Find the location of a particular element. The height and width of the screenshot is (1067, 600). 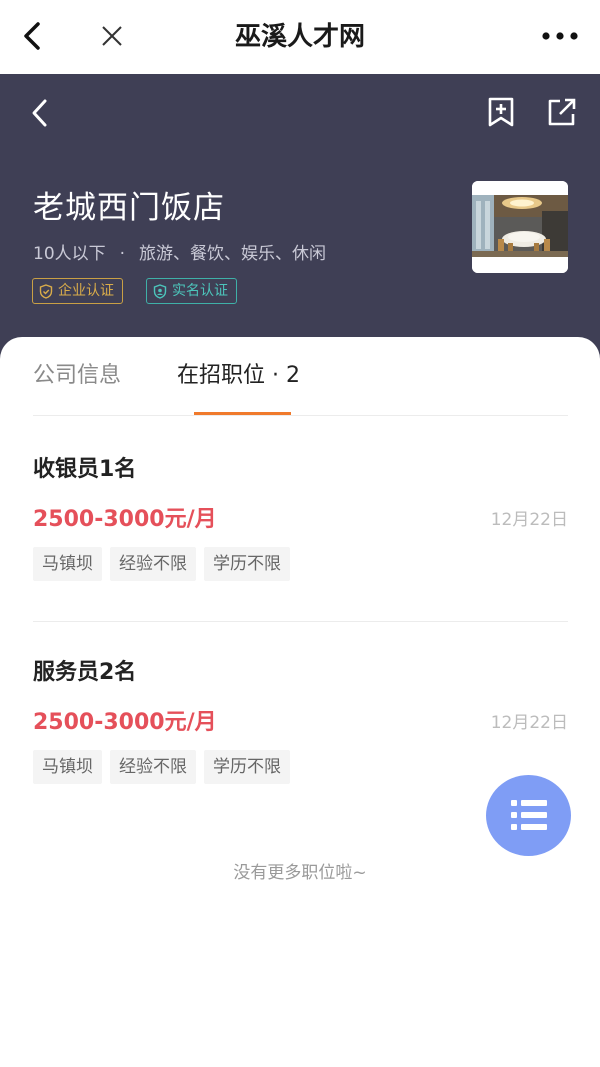

company-size: 10人以下 is located at coordinates (69, 254).